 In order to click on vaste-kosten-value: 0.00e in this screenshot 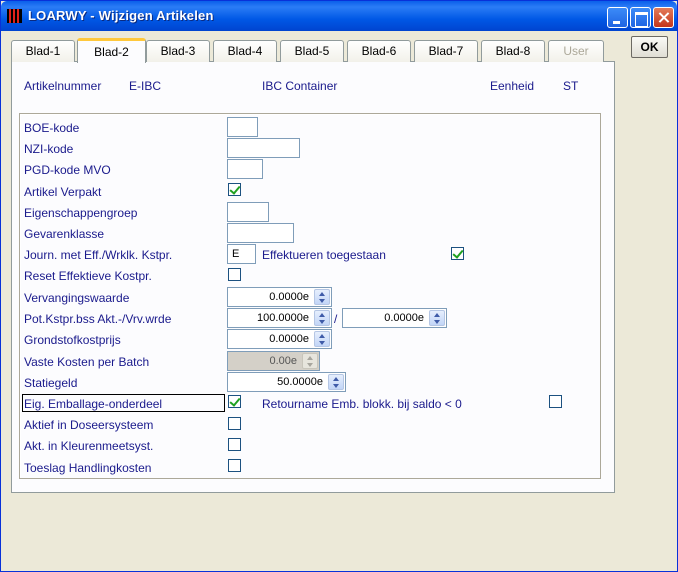, I will do `click(283, 361)`.